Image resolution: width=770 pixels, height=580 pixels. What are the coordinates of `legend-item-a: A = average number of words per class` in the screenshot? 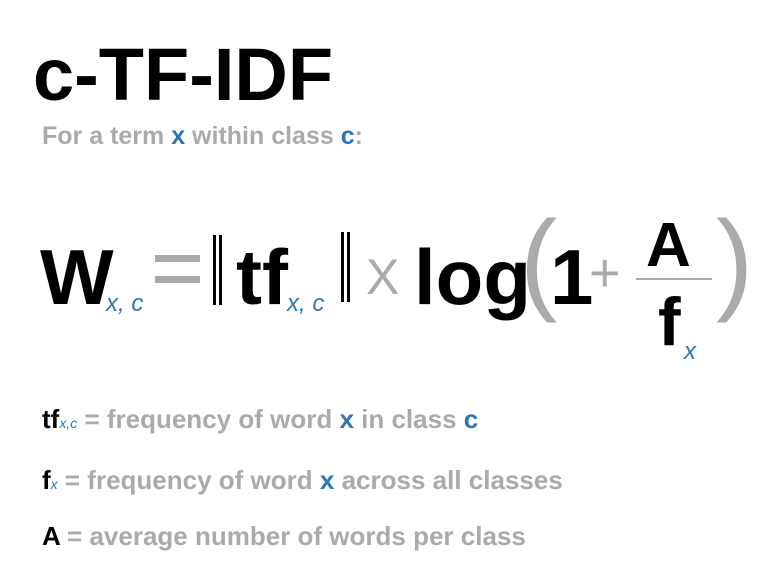 It's located at (284, 536).